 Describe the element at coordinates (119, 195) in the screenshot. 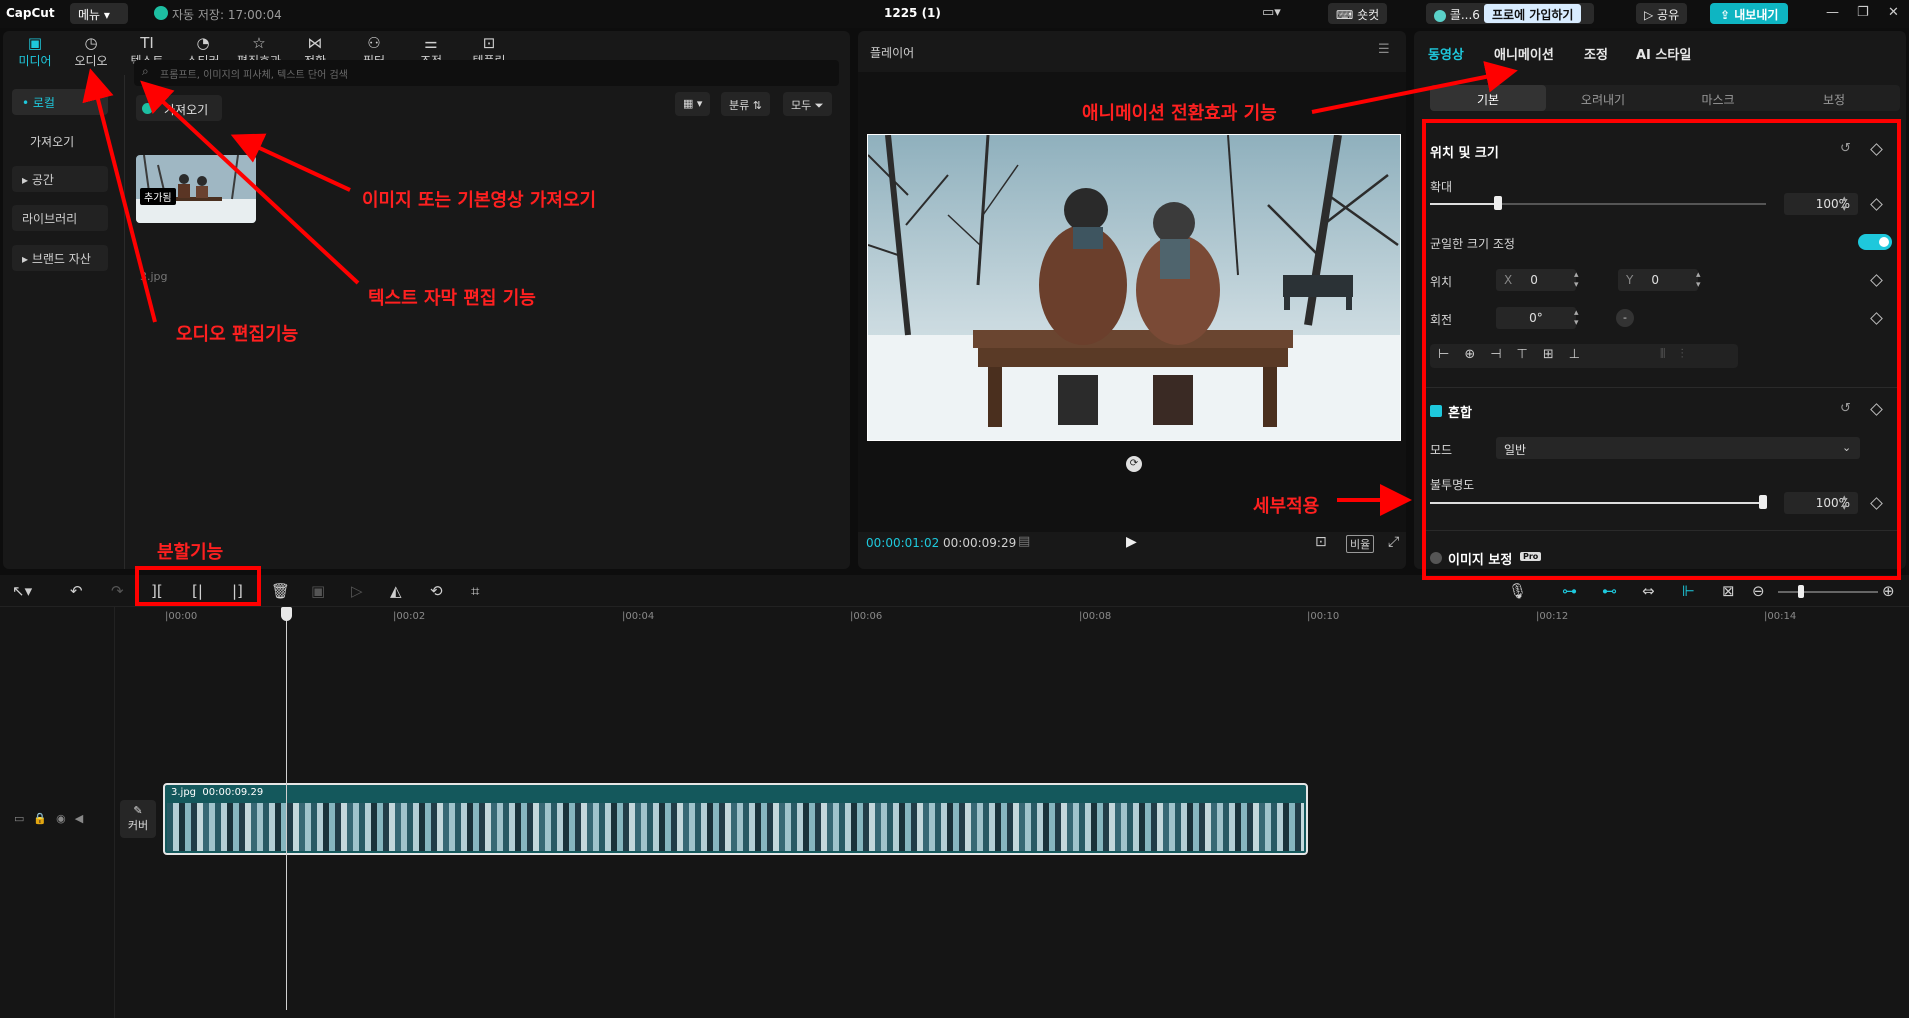

I see `arrow-audio` at that location.